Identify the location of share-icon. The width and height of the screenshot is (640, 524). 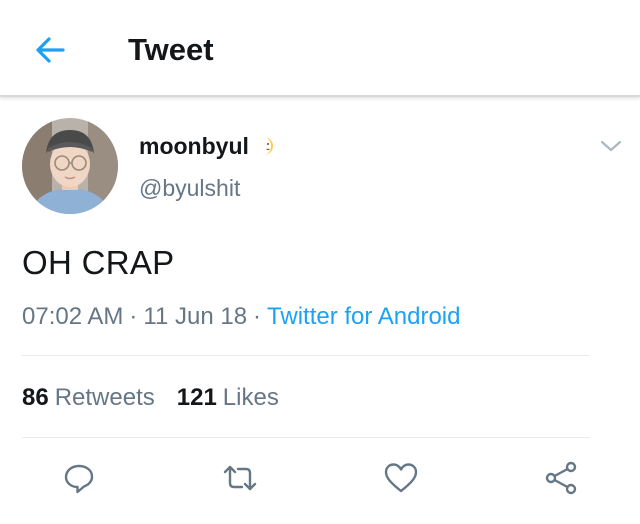
(561, 478).